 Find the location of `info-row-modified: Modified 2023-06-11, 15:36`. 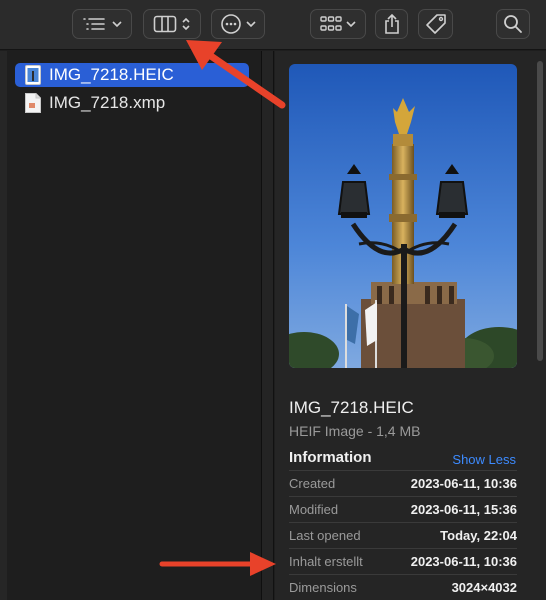

info-row-modified: Modified 2023-06-11, 15:36 is located at coordinates (403, 509).